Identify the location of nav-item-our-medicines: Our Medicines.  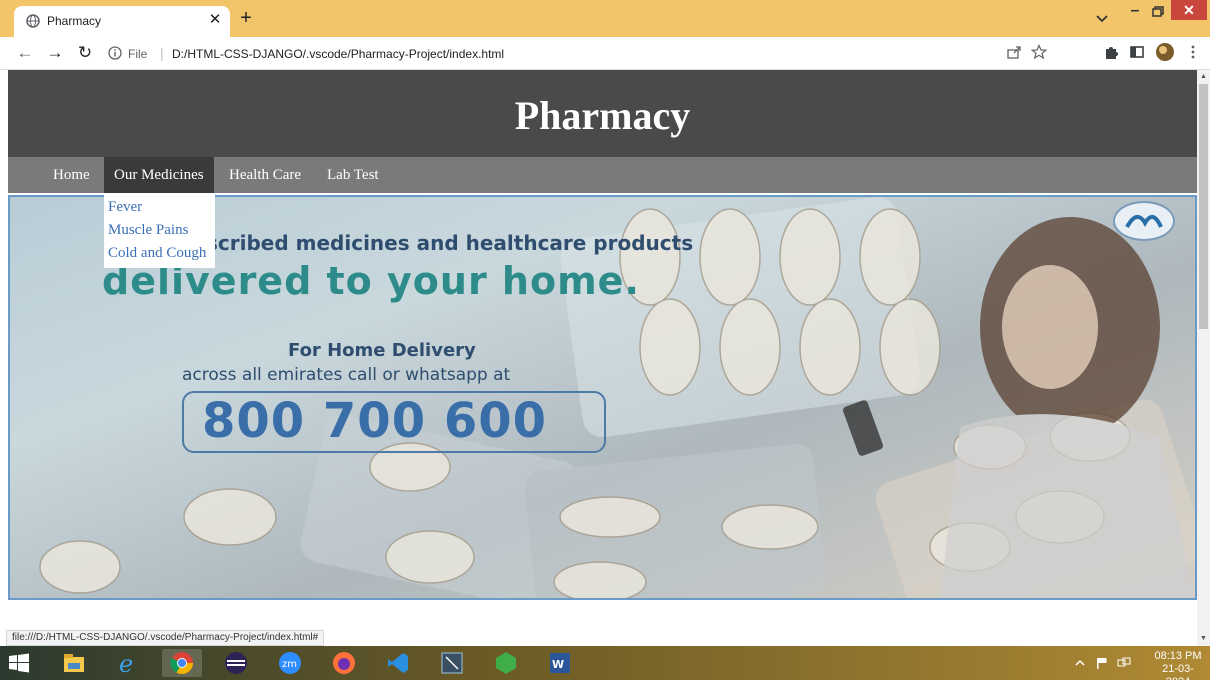
(159, 175).